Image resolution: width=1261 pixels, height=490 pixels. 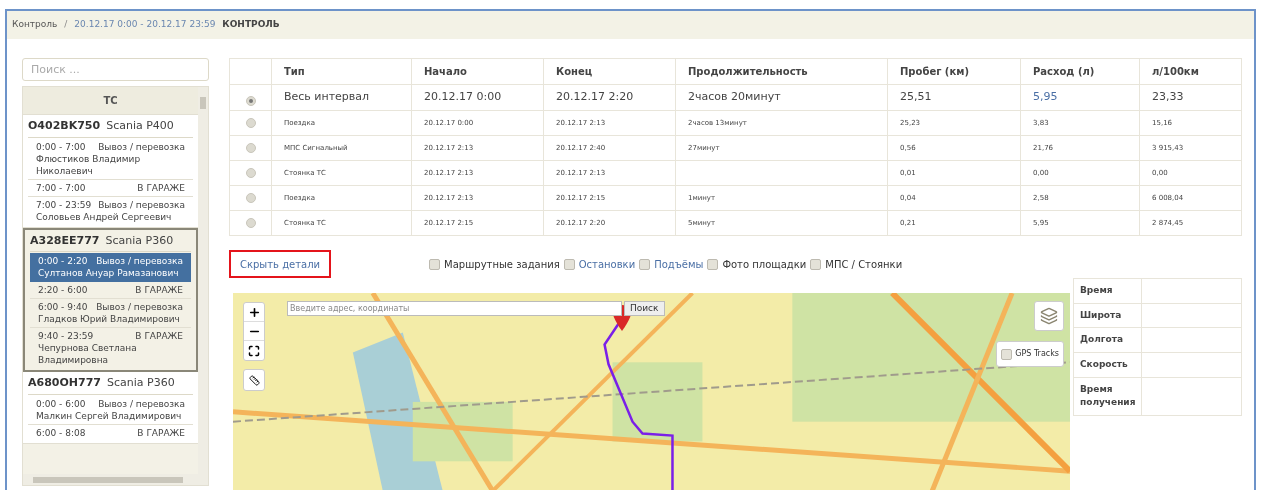 I want to click on search-button: Поиск, so click(x=644, y=308).